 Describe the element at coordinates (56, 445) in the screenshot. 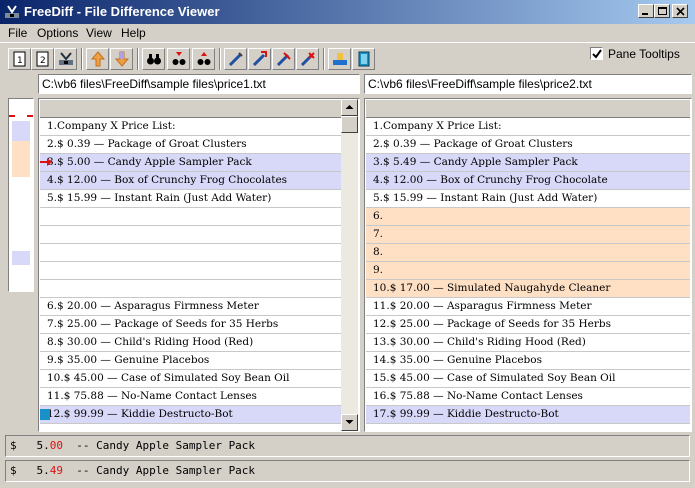

I see `detail-1-diff: 00` at that location.